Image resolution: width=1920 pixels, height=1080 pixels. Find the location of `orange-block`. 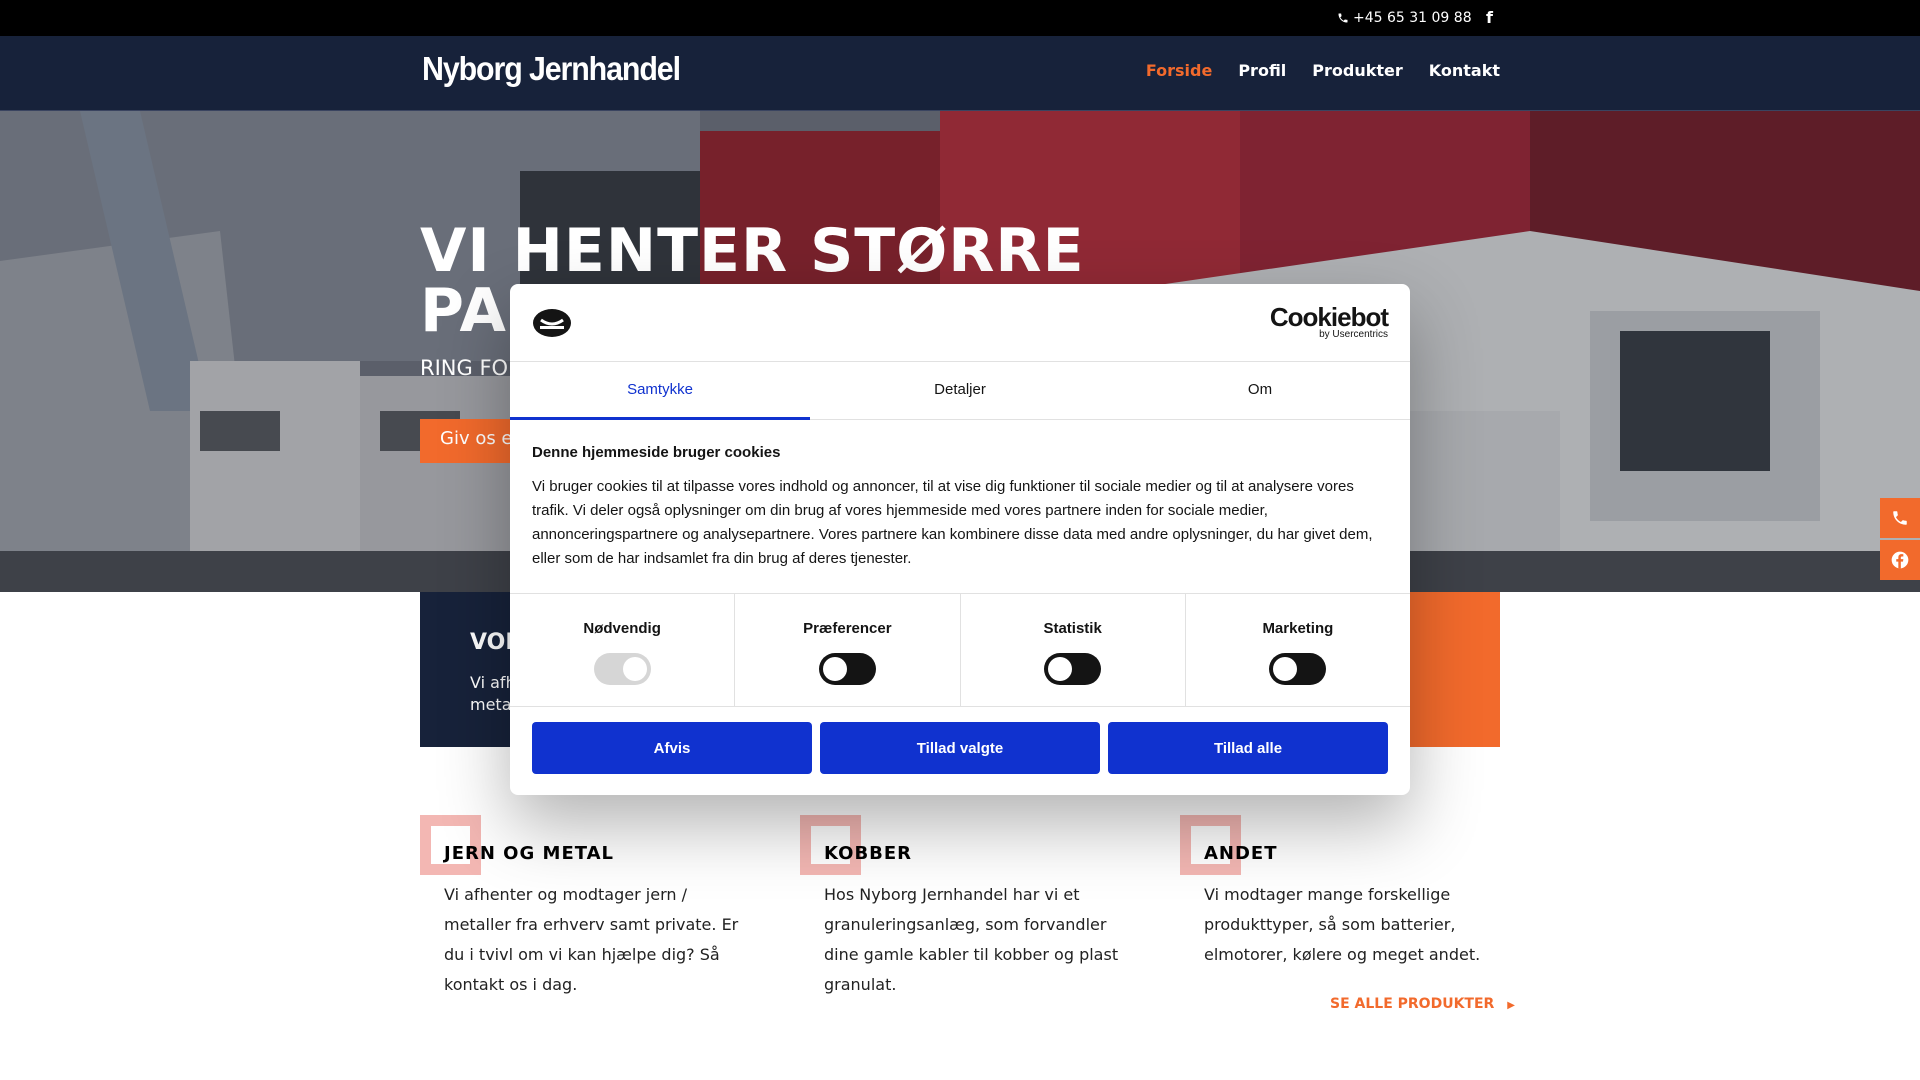

orange-block is located at coordinates (1450, 669).